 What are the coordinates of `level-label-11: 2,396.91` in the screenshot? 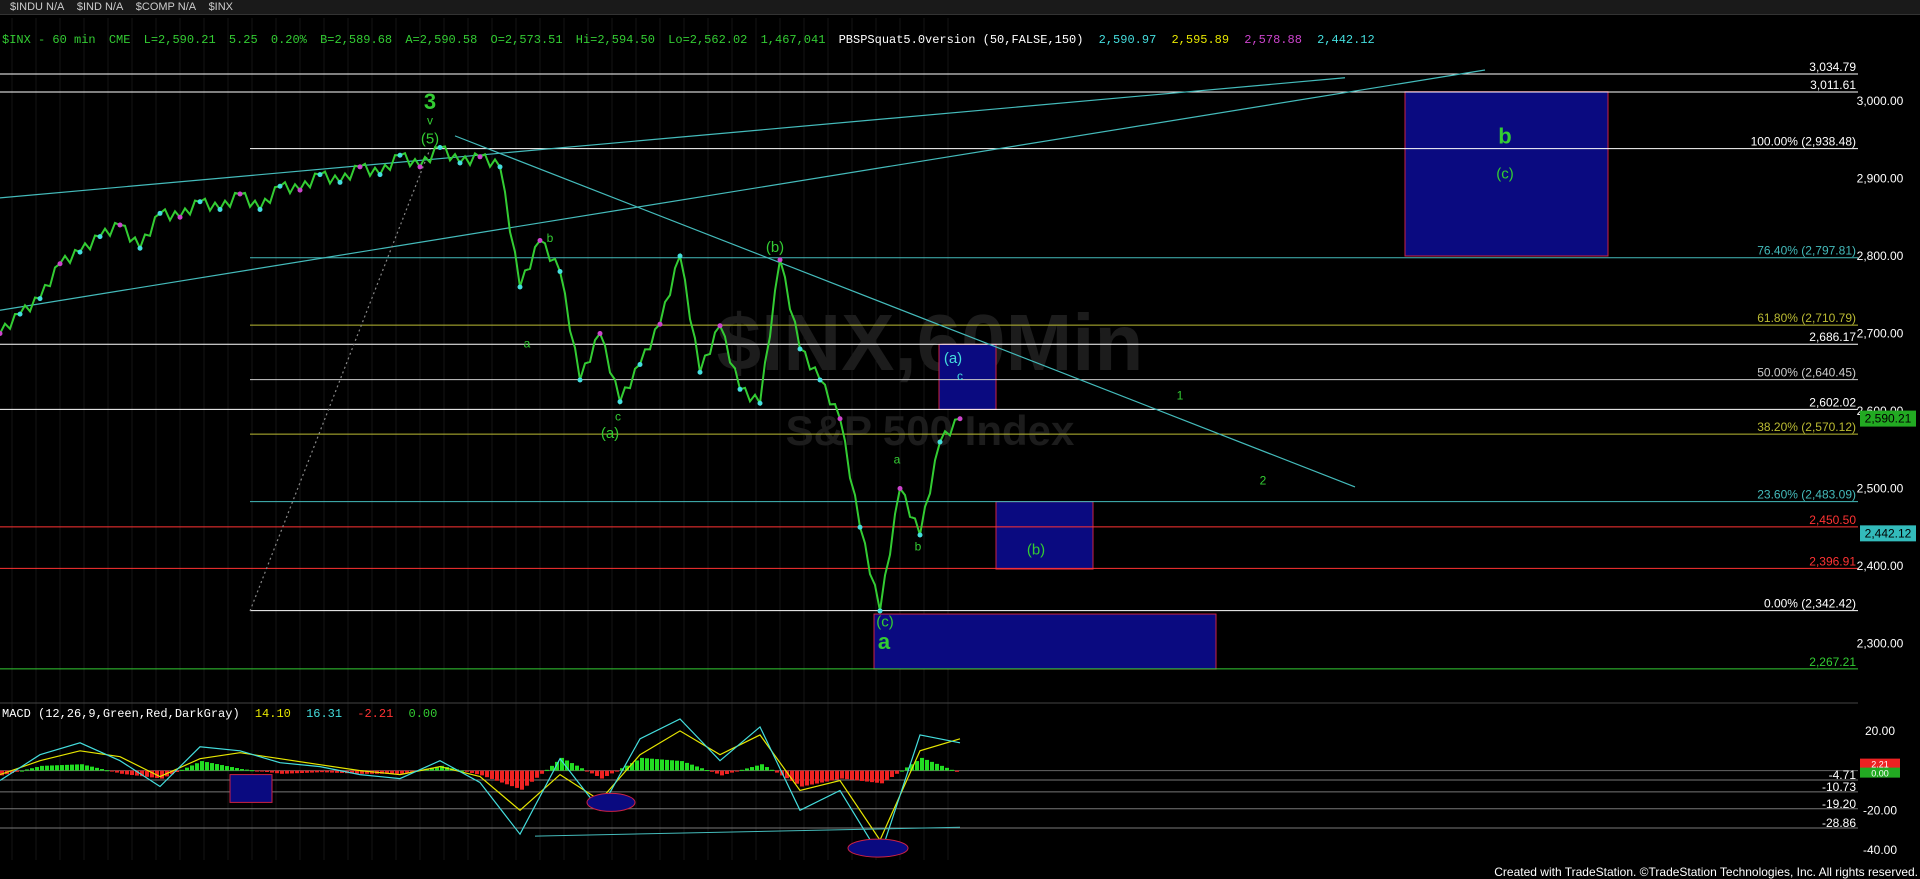 It's located at (1832, 561).